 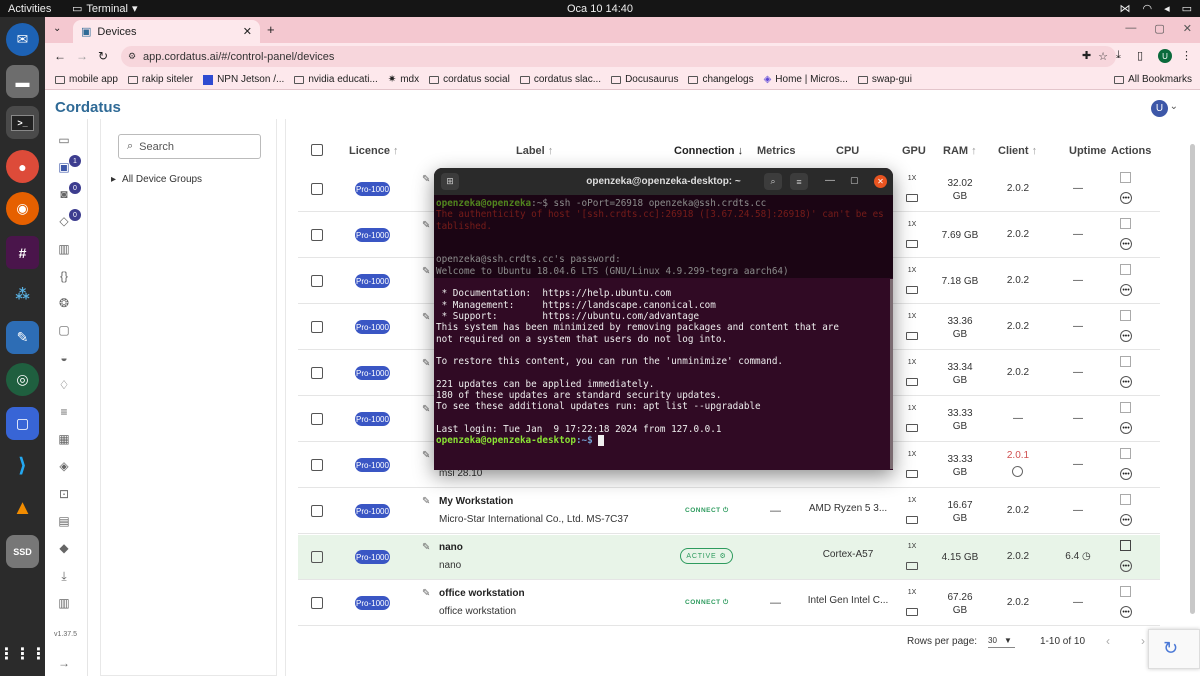 I want to click on expand-arrow-icon: ▸, so click(x=113, y=179).